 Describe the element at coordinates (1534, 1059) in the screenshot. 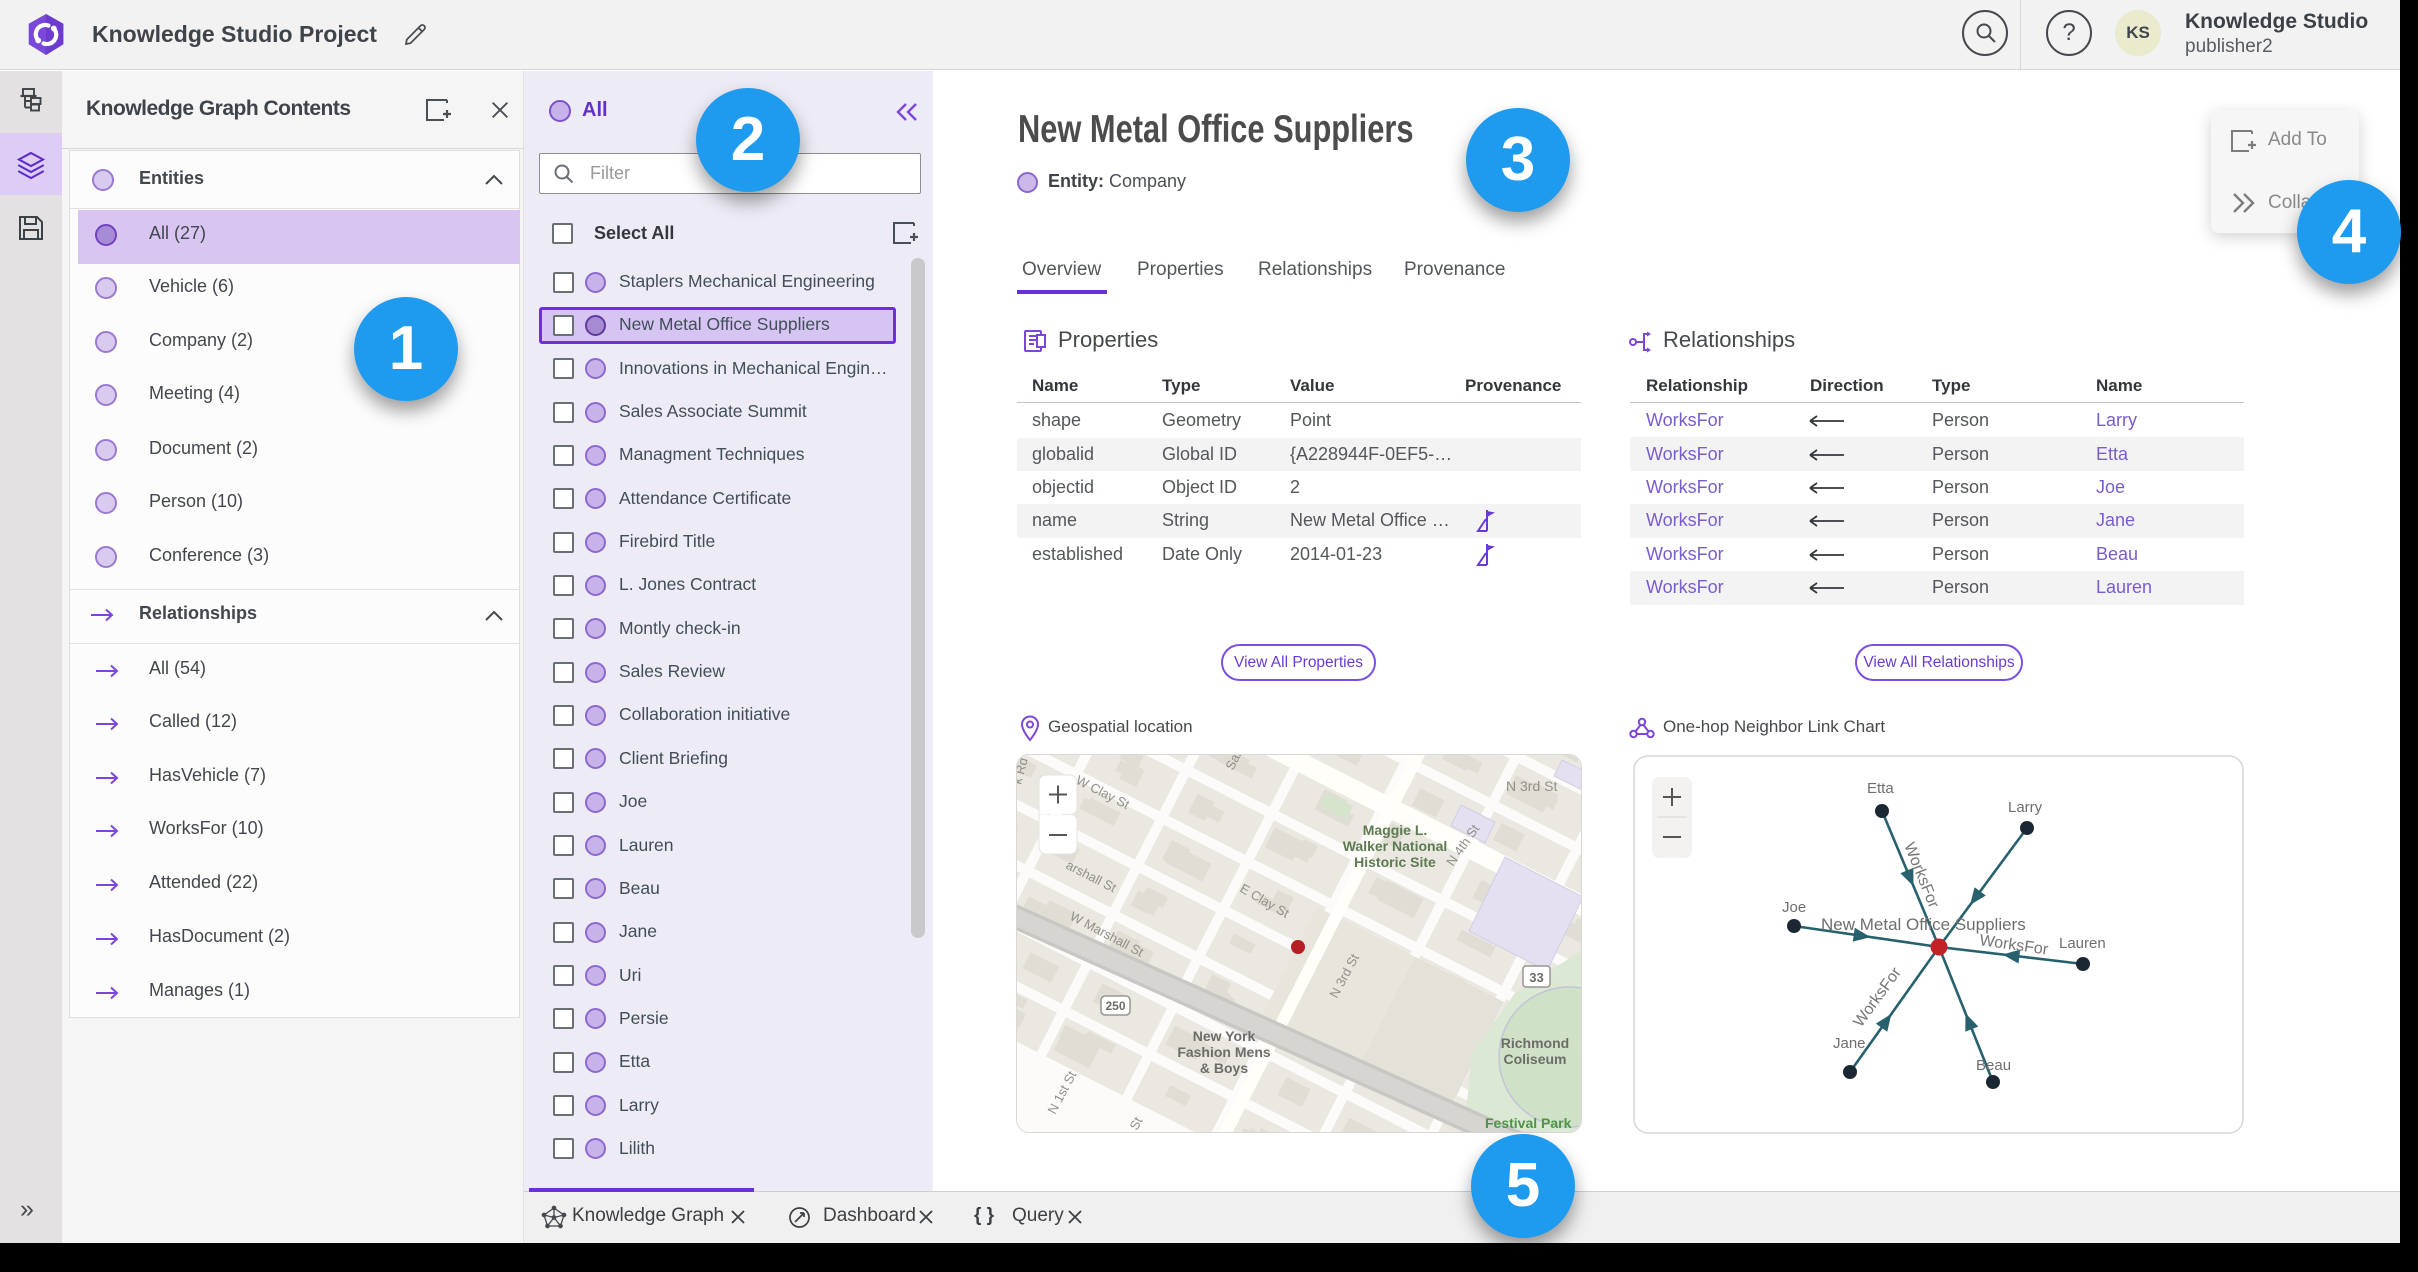

I see `svg-text: Coliseum` at that location.